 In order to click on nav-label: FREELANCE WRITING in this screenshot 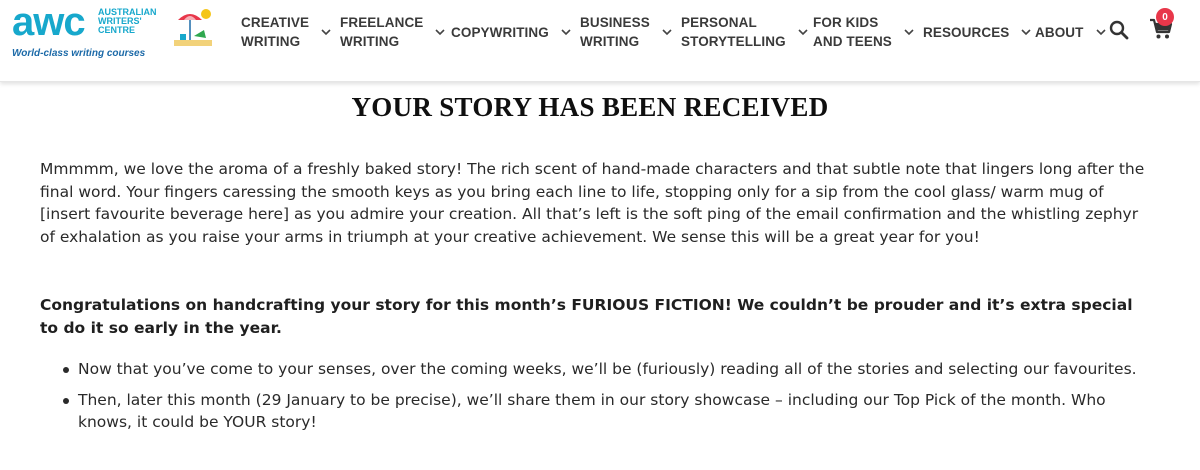, I will do `click(382, 32)`.